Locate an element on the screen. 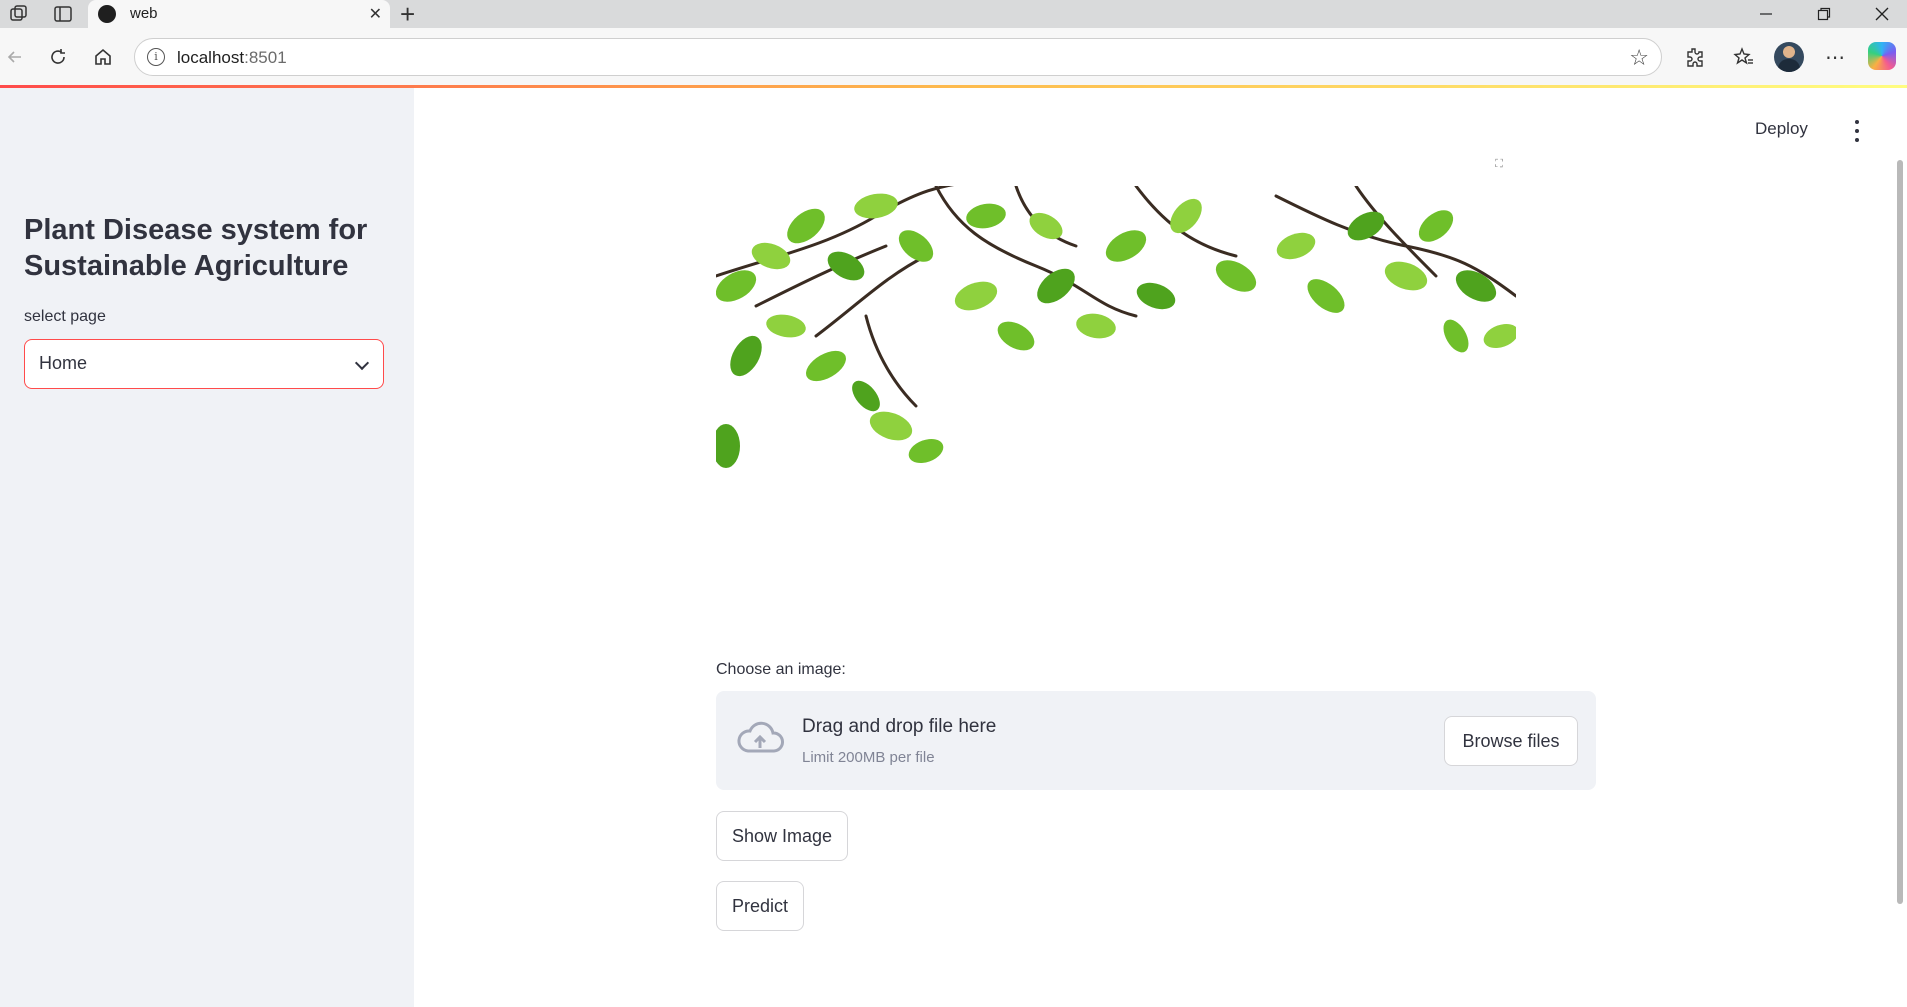 Image resolution: width=1907 pixels, height=1007 pixels. deploy-button: Deploy is located at coordinates (1781, 129).